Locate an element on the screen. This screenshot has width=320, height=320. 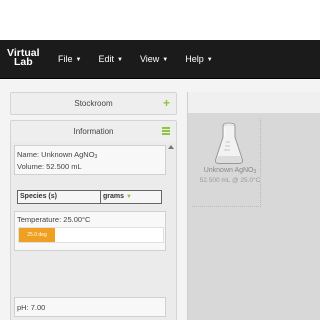
plus-icon: + is located at coordinates (166, 103).